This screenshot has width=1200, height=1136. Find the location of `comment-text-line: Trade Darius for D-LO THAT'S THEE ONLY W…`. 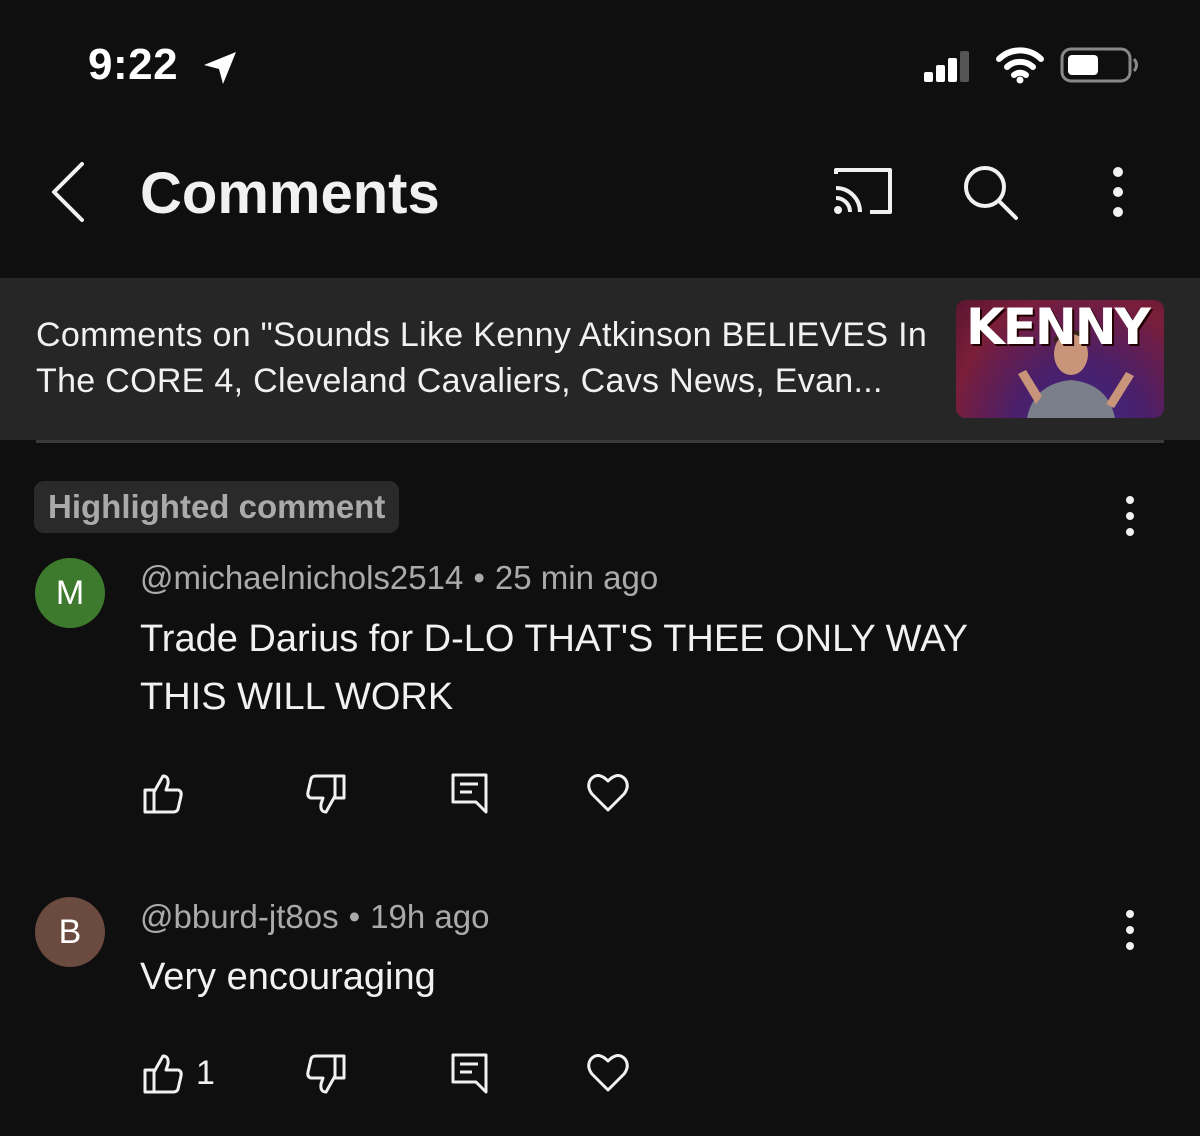

comment-text-line: Trade Darius for D-LO THAT'S THEE ONLY W… is located at coordinates (554, 639).